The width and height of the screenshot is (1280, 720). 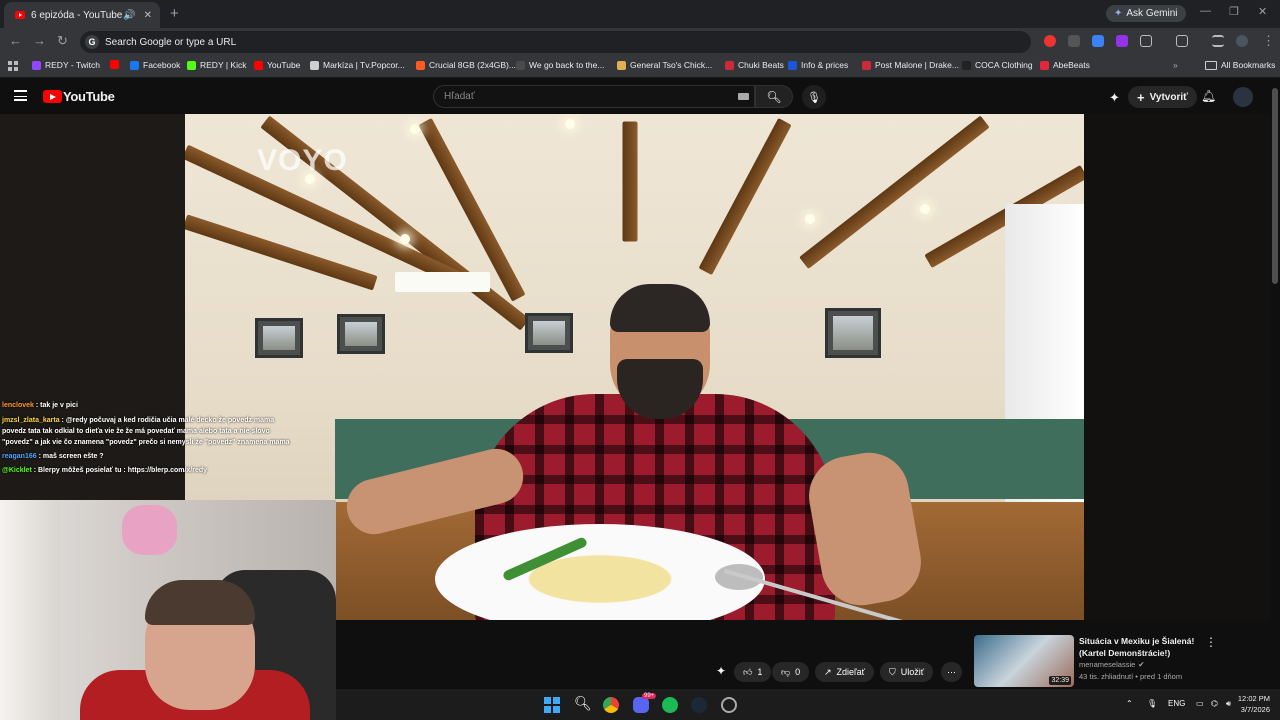 What do you see at coordinates (1228, 704) in the screenshot?
I see `tray-volume-icon: 🔊︎` at bounding box center [1228, 704].